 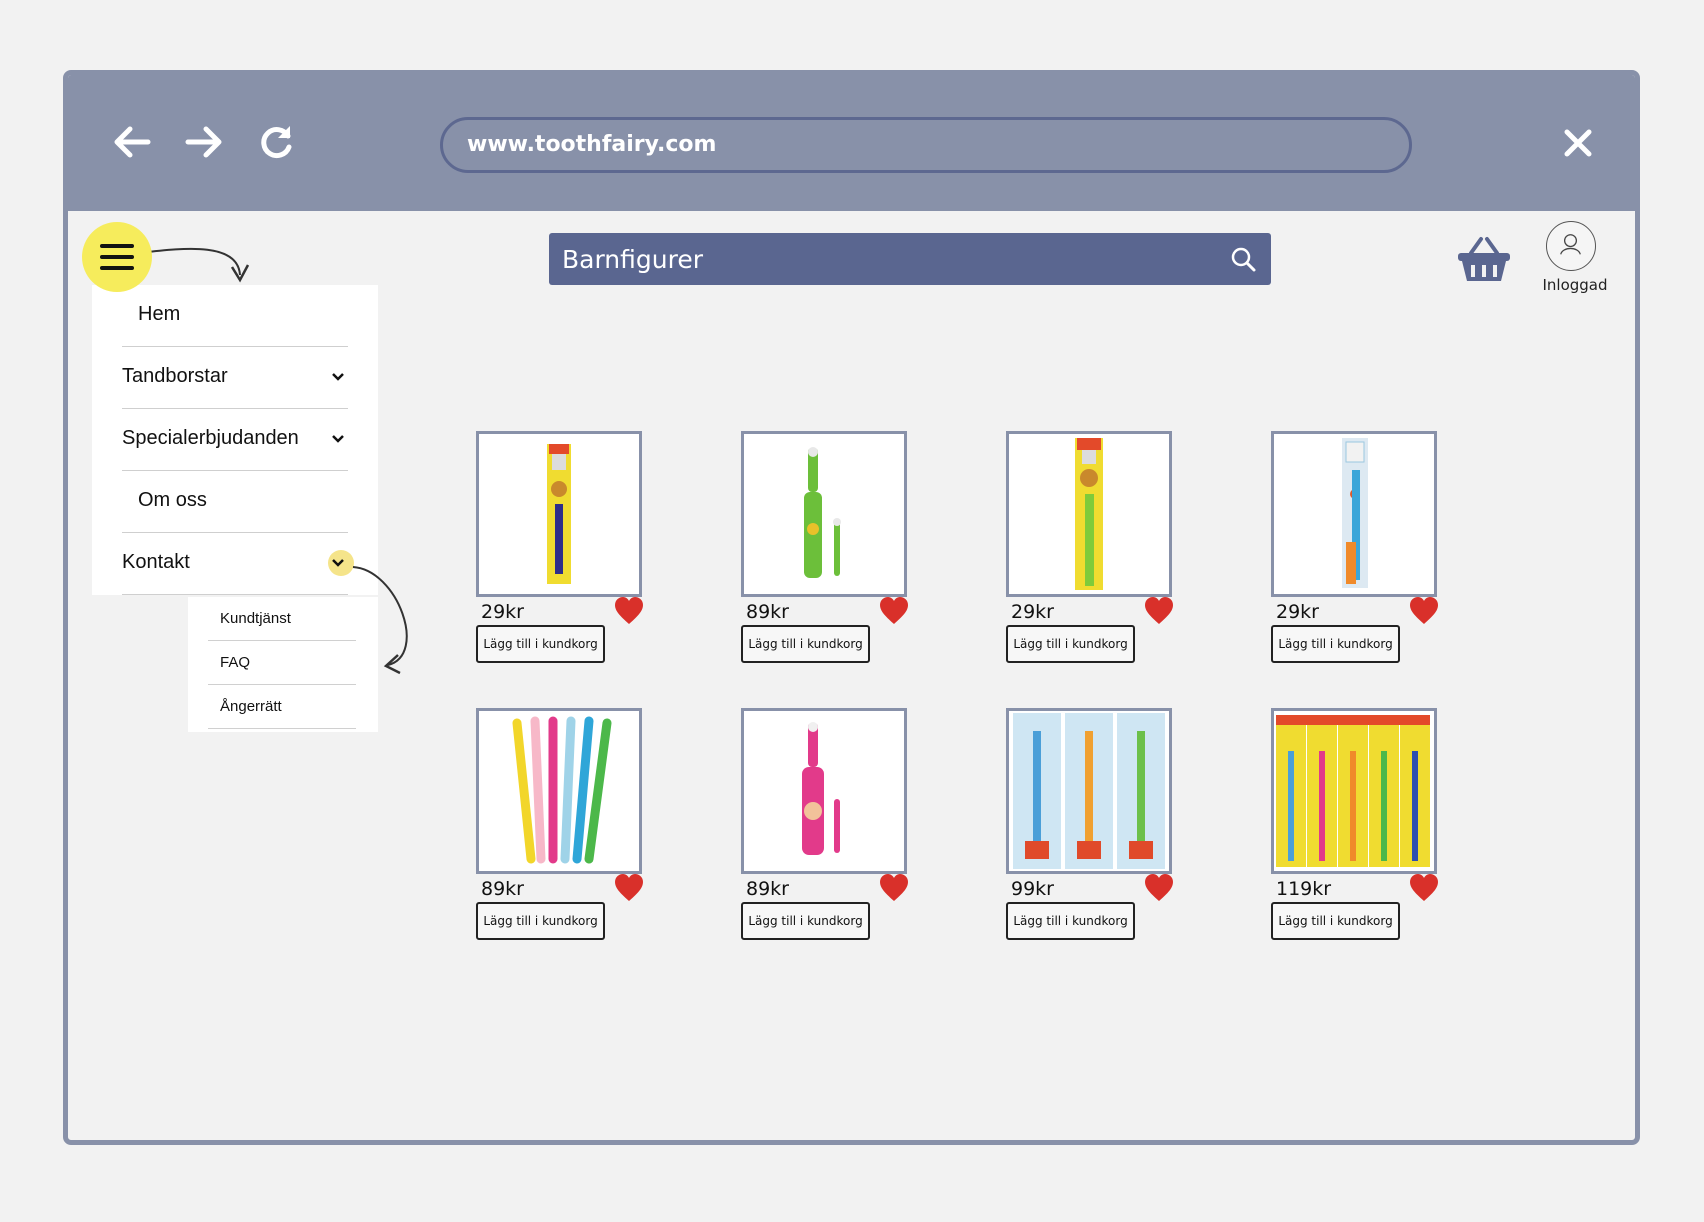 I want to click on search-icon, so click(x=1243, y=259).